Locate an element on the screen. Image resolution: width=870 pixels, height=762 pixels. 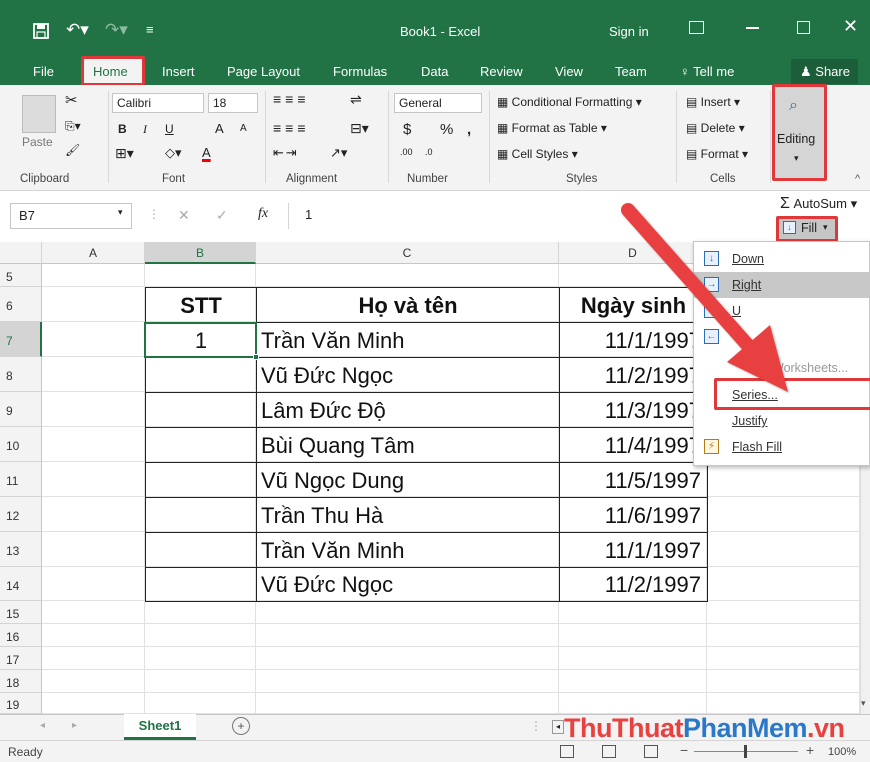
red-arrow-annotation is located at coordinates (704, 297).